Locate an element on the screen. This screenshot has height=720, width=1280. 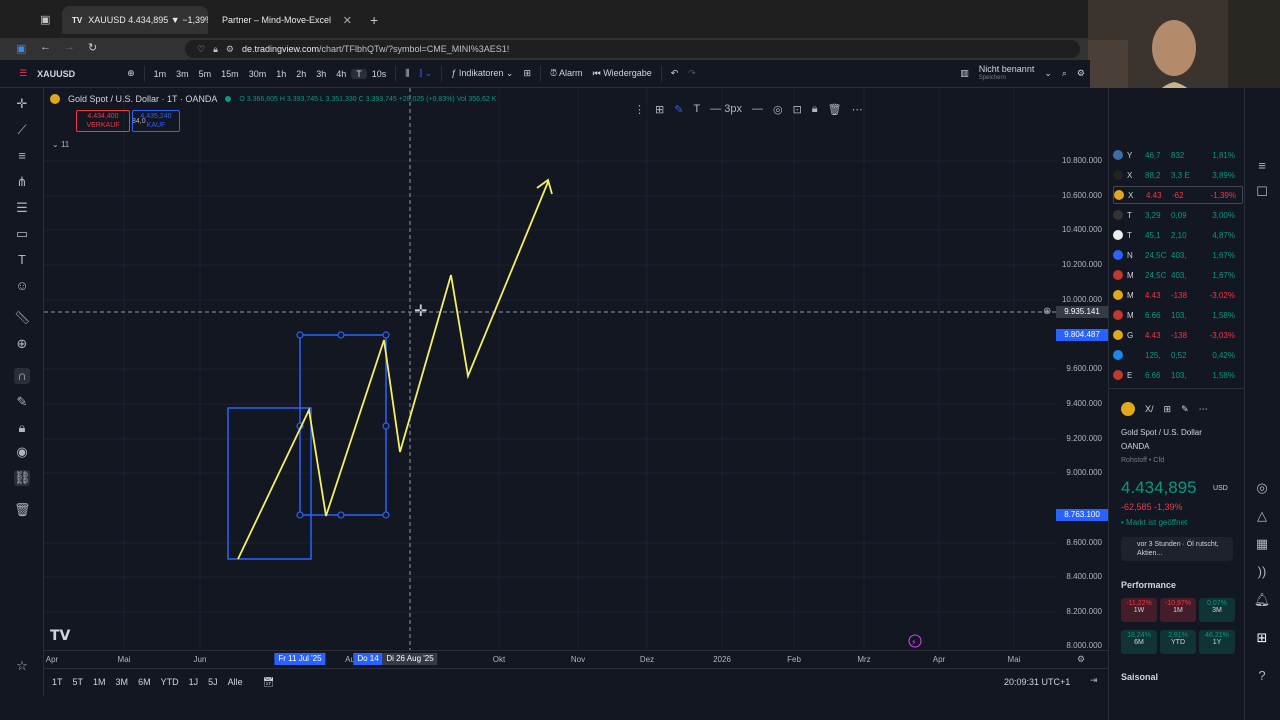
buy-button: 4.435,240 KAUF is located at coordinates (156, 121).